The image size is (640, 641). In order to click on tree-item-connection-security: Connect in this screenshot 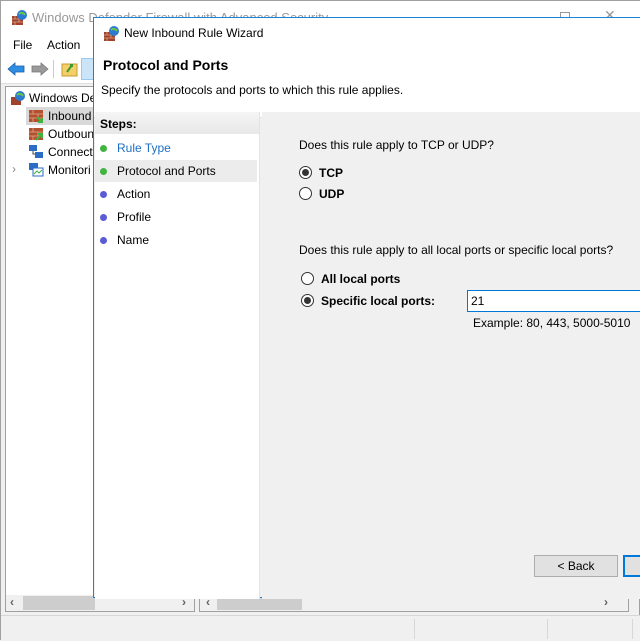, I will do `click(60, 152)`.